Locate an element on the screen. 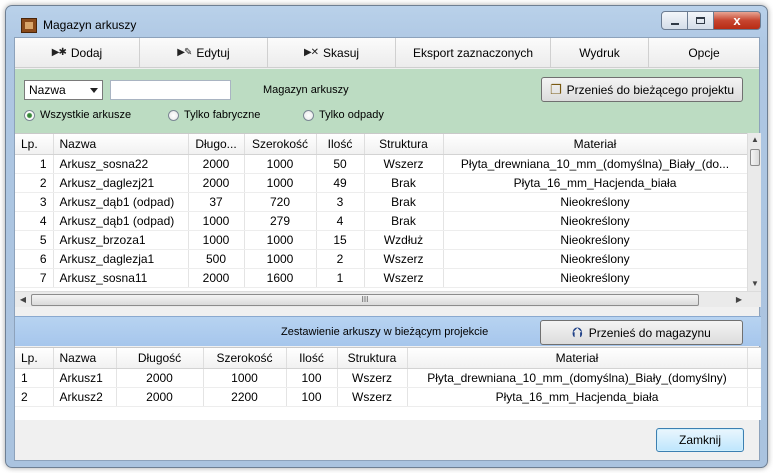  export-selected-button: Eksport zaznaczonych is located at coordinates (473, 52).